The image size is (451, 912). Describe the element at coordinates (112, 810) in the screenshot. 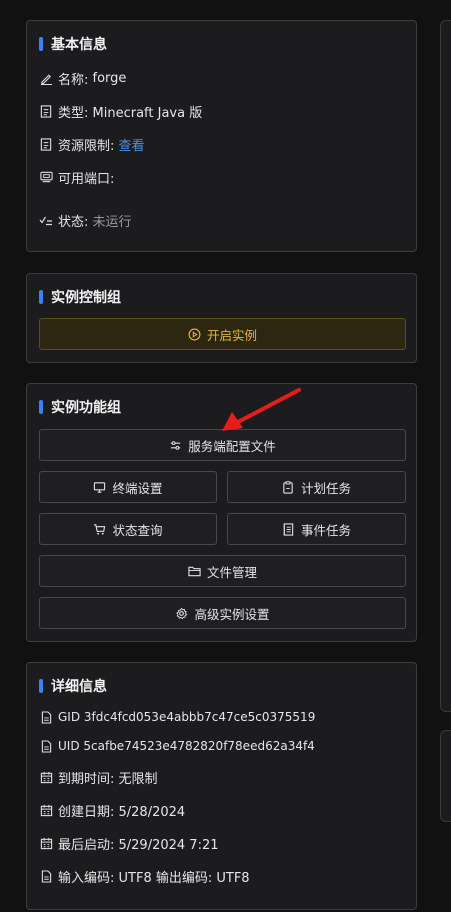

I see `created-row: 创建日期: 5/28/2024` at that location.